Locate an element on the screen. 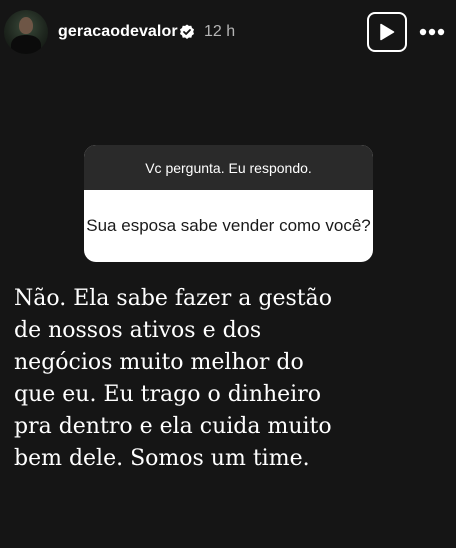 The width and height of the screenshot is (456, 548). play-button is located at coordinates (387, 32).